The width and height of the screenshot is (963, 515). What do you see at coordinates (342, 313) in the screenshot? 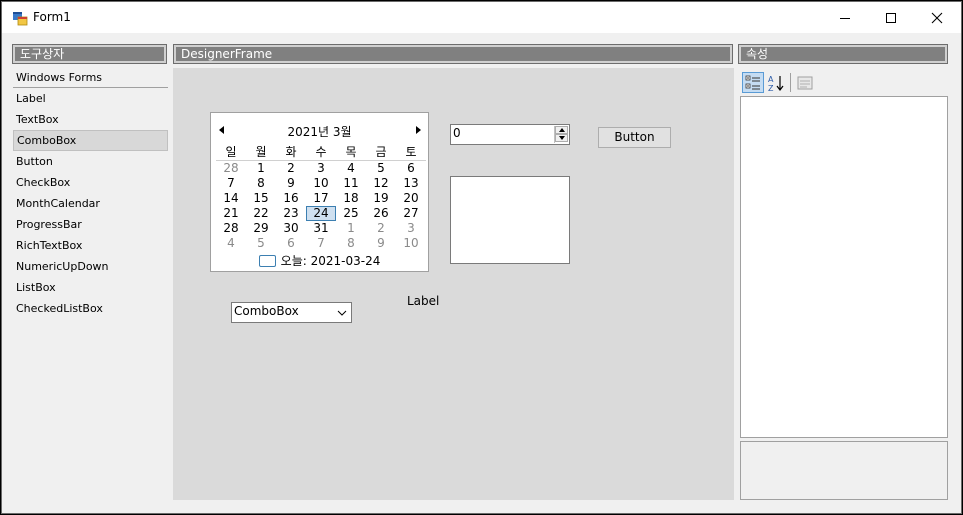
I see `chevron-down-icon` at bounding box center [342, 313].